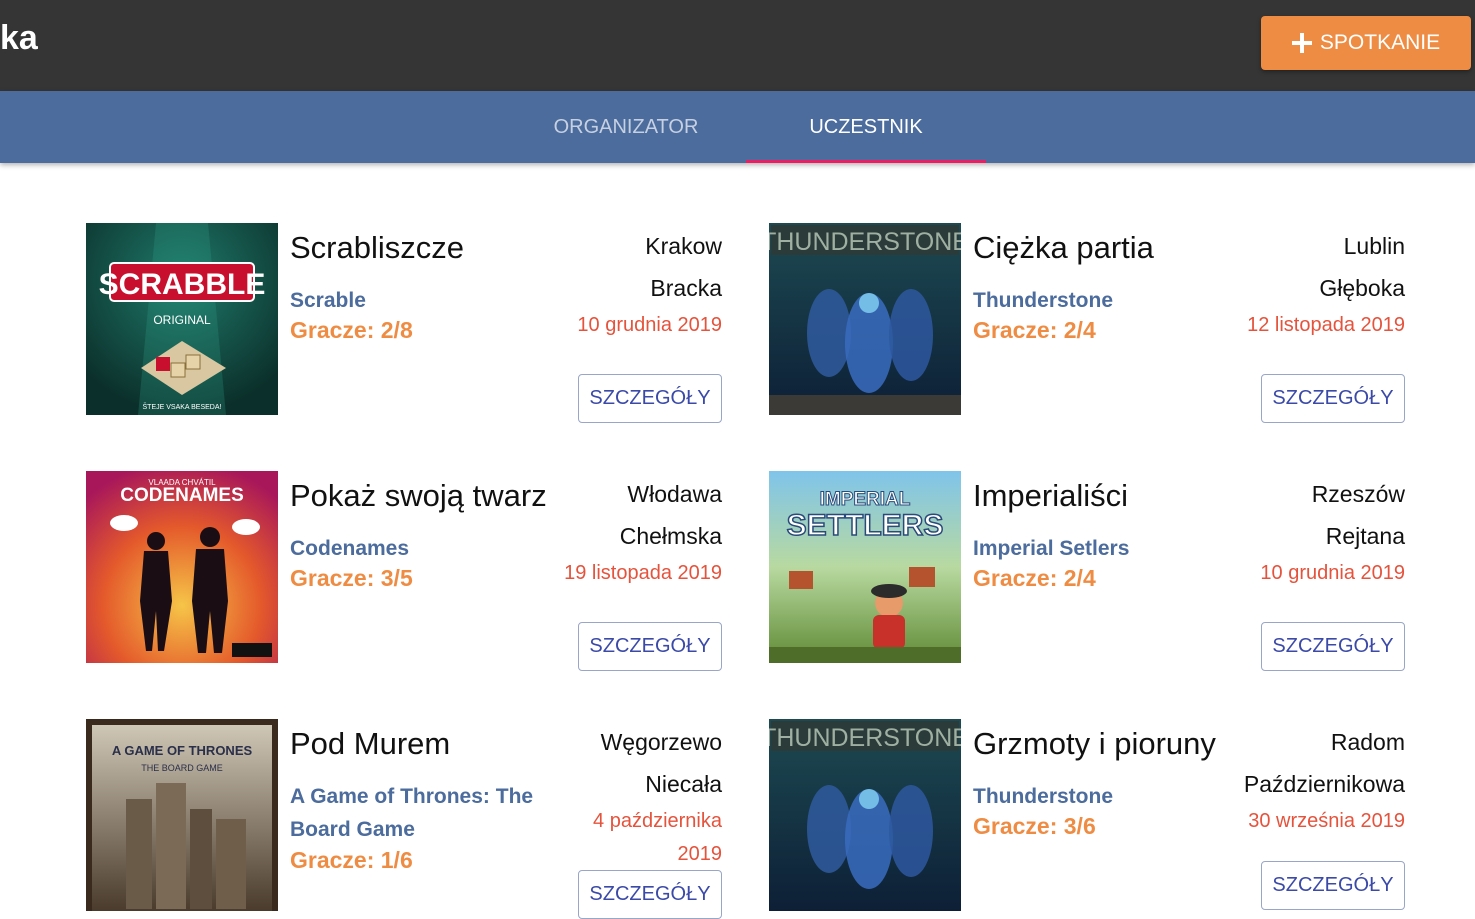 The height and width of the screenshot is (919, 1475). Describe the element at coordinates (182, 406) in the screenshot. I see `svg-text: ŠTEJE VSAKA BESEDA!` at that location.